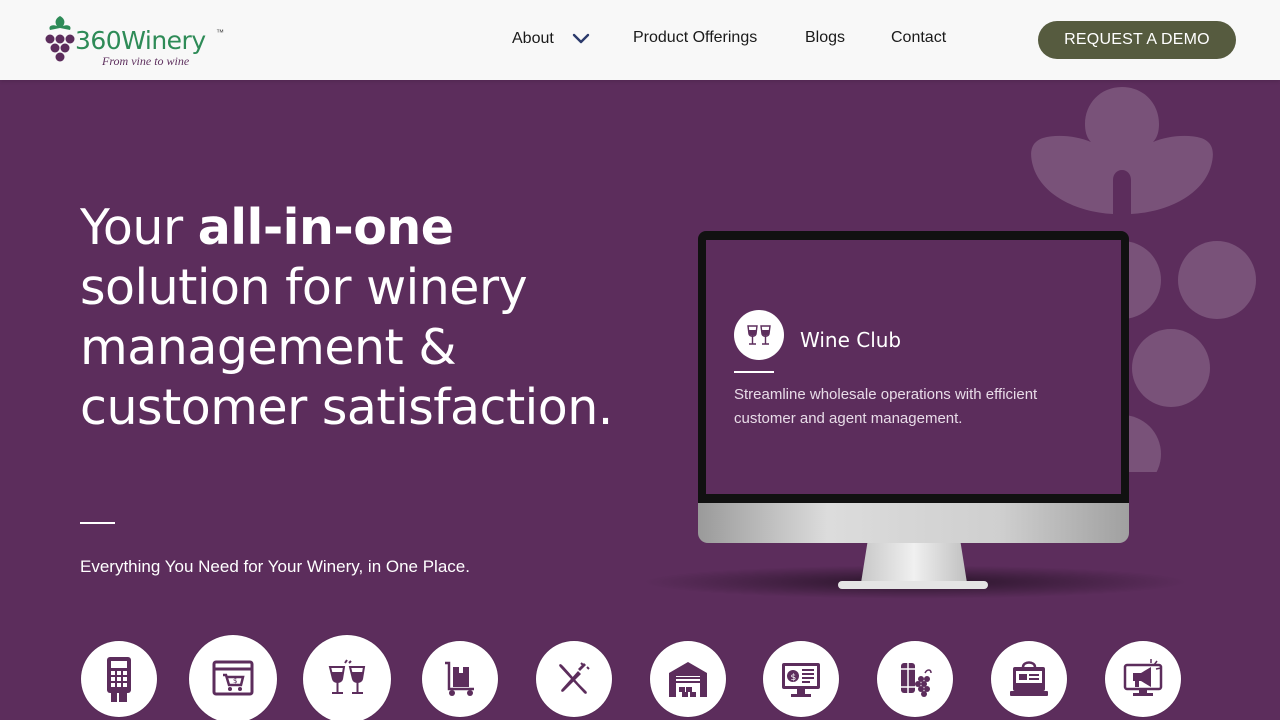 This screenshot has height=720, width=1280. What do you see at coordinates (825, 38) in the screenshot?
I see `nav-blogs: Blogs` at bounding box center [825, 38].